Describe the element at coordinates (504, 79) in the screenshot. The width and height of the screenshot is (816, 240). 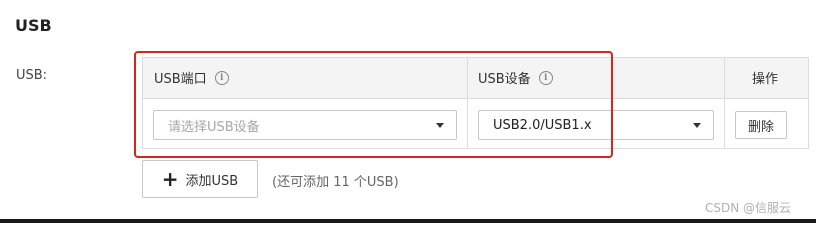
I see `header-usb-device-label: USB设备` at that location.